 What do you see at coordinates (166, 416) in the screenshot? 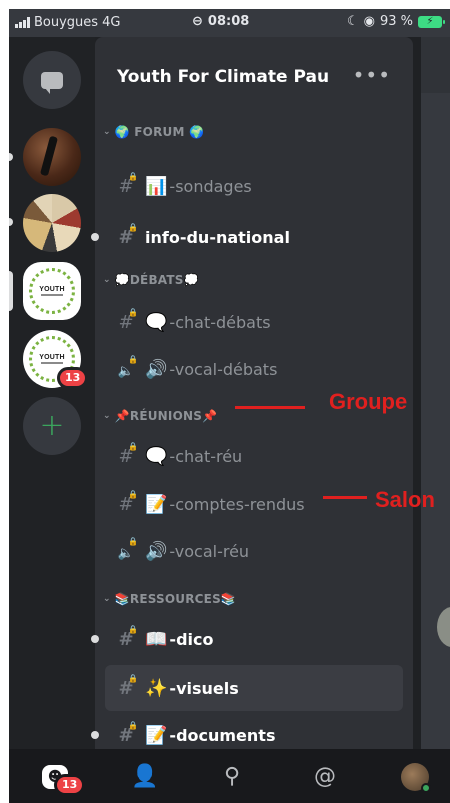
I see `category-label: 📌RÉUNIONS📌` at bounding box center [166, 416].